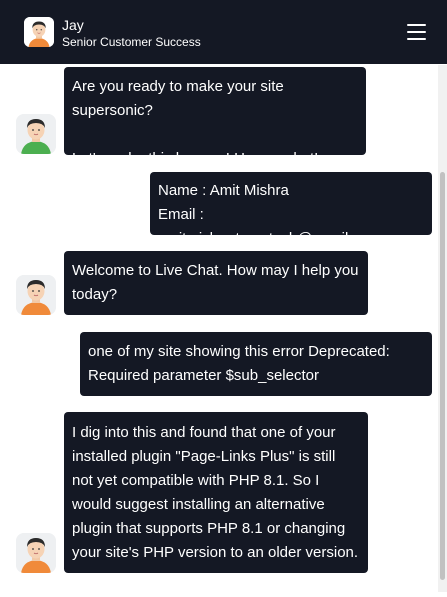 This screenshot has width=447, height=597. I want to click on scrollbar-thumb, so click(442, 376).